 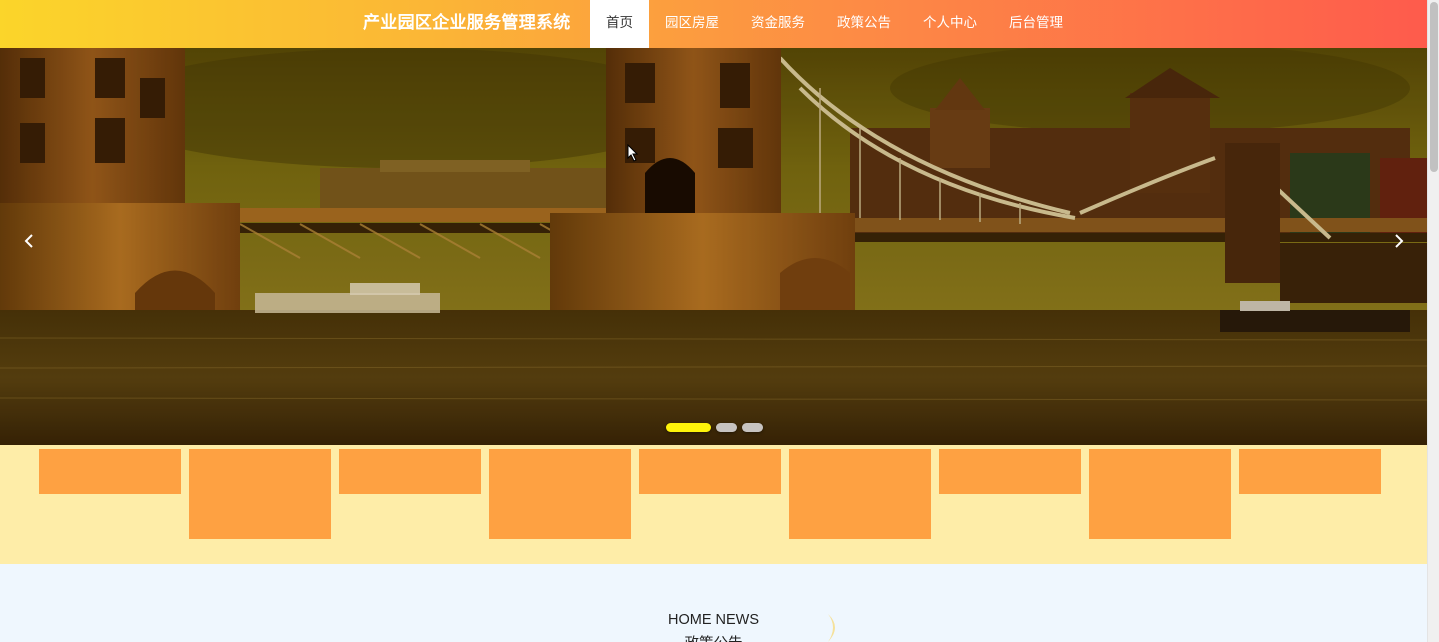 What do you see at coordinates (467, 24) in the screenshot?
I see `site-title: 产业园区企业服务管理系统` at bounding box center [467, 24].